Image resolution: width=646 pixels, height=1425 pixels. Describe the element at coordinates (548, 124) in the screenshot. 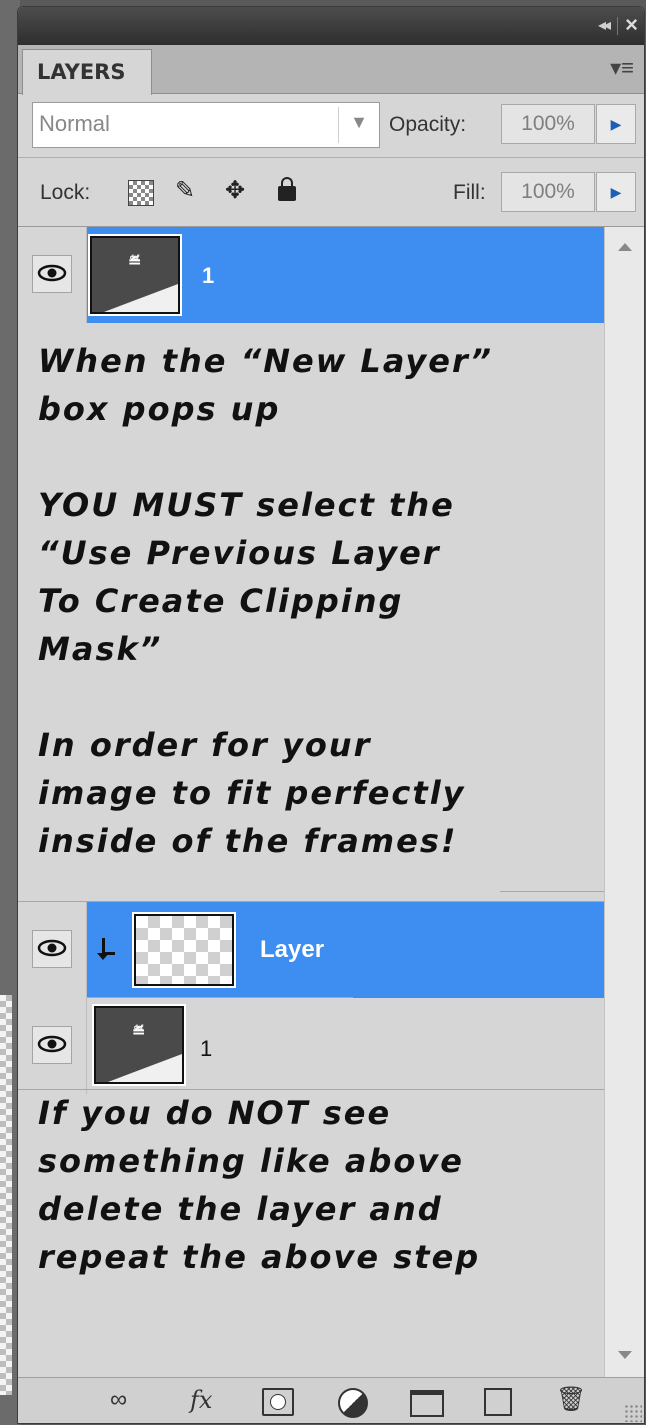

I see `opacity-field: 100%` at that location.